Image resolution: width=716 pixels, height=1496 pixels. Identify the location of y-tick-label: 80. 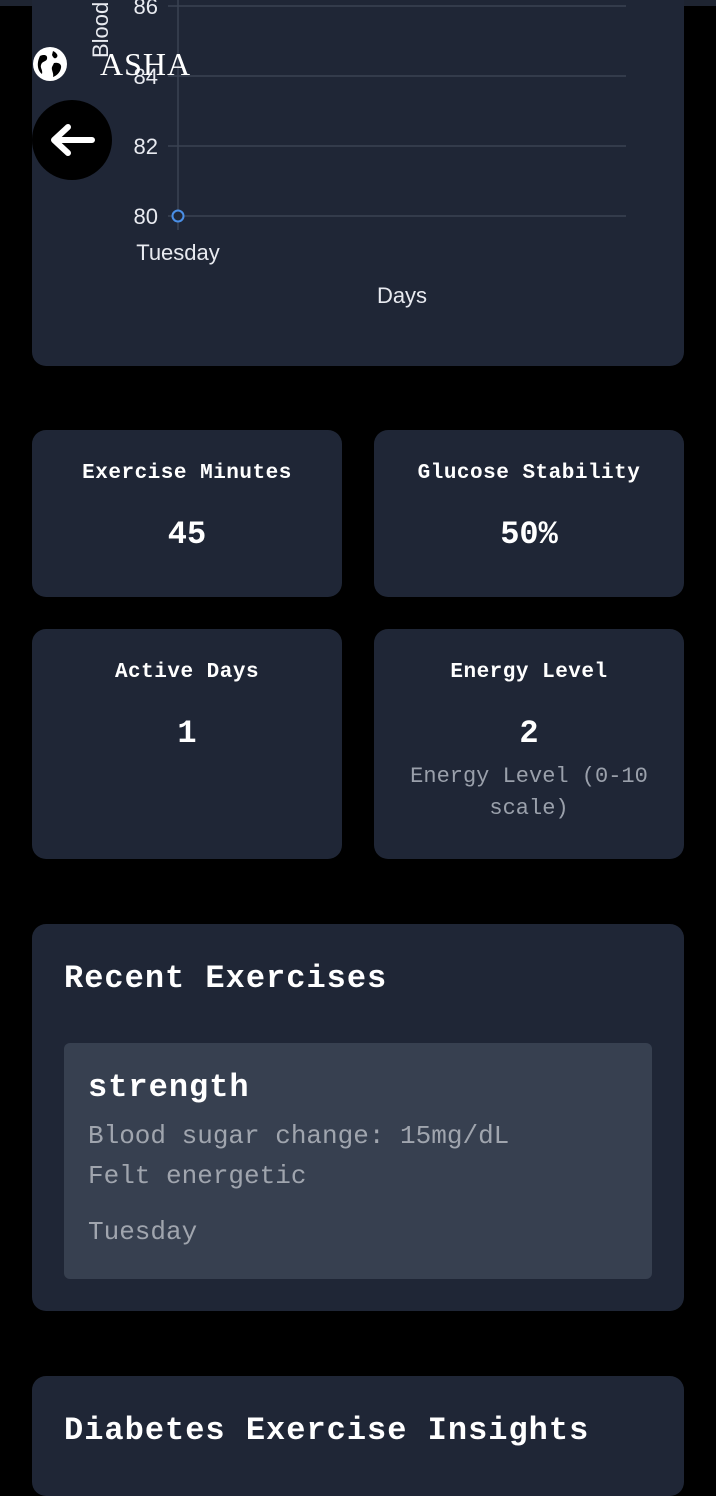
(146, 216).